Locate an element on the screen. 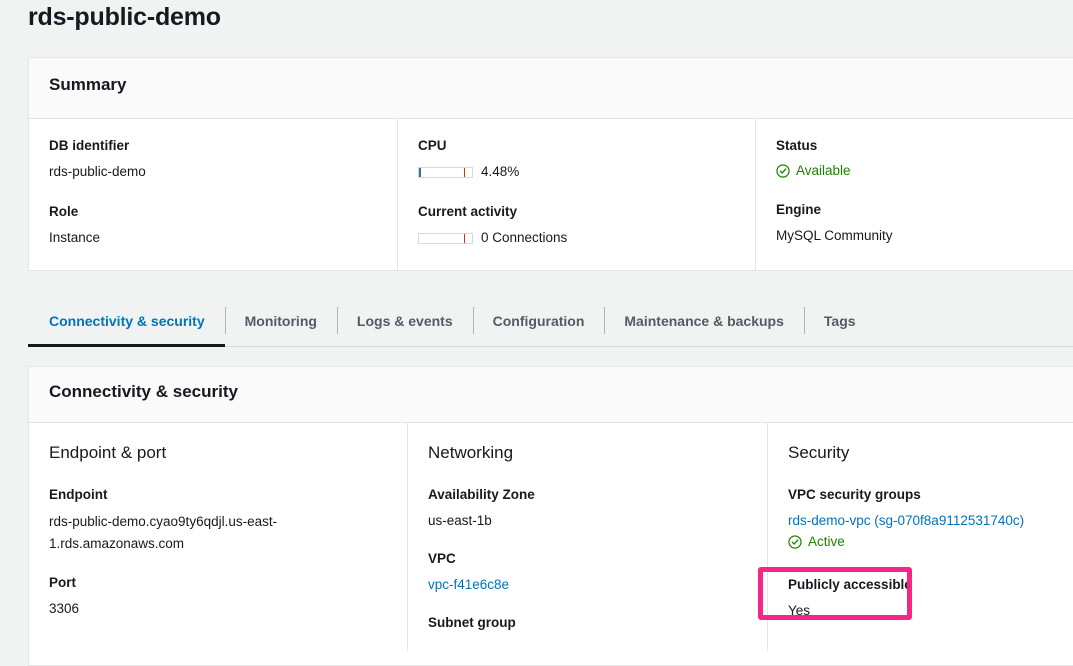 This screenshot has width=1073, height=666. field-db-identifier: DB identifier rds-public-demo is located at coordinates (213, 159).